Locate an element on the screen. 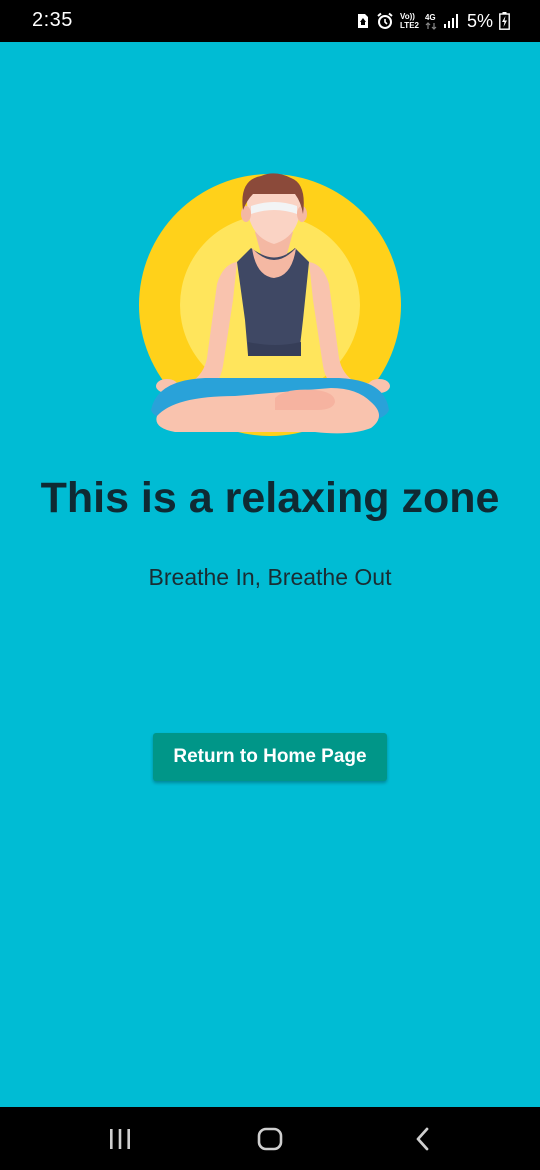 This screenshot has height=1170, width=540. lte-label: LTE2 is located at coordinates (409, 25).